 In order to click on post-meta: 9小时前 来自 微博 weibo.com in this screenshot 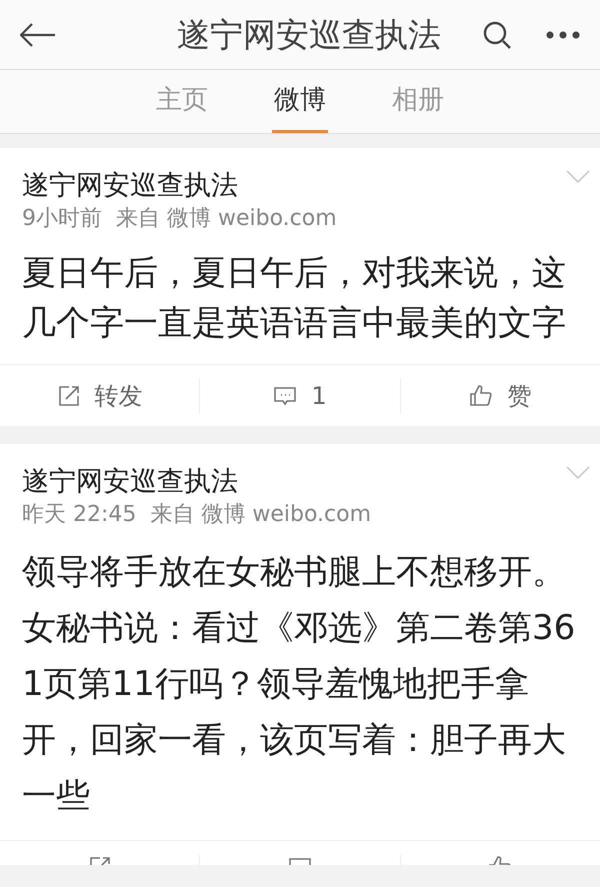, I will do `click(180, 219)`.